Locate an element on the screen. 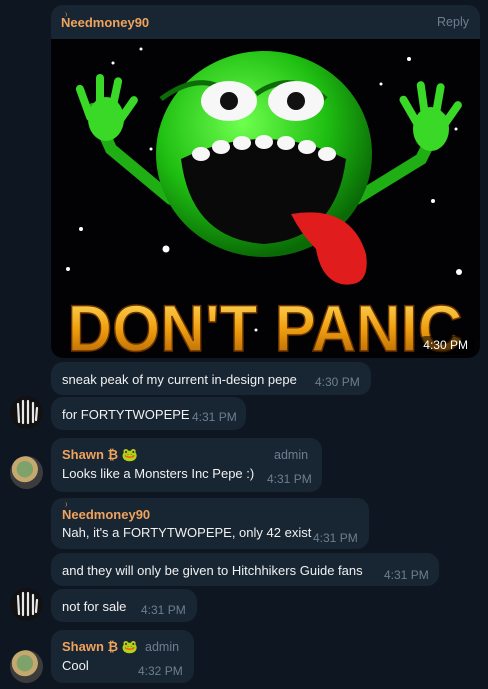 The height and width of the screenshot is (689, 488). message-bubble: Shawn ₿ 🐸 admin Cool 4:32 PM is located at coordinates (122, 656).